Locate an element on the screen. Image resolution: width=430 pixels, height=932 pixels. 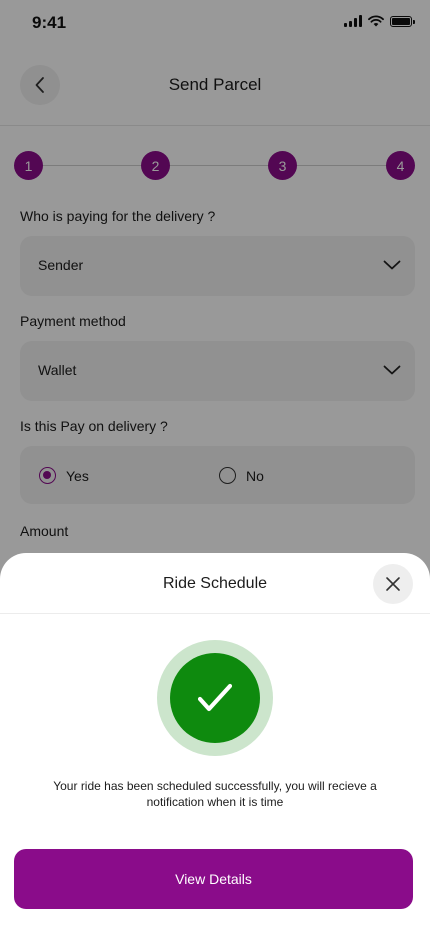
close-icon is located at coordinates (393, 584).